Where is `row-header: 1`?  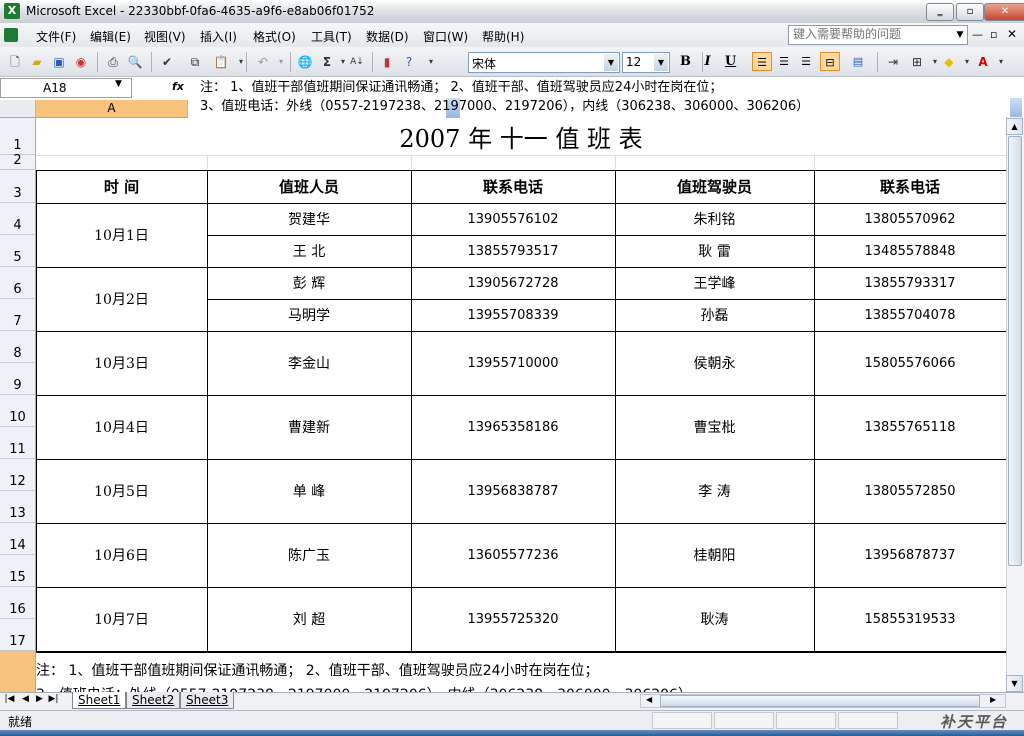
row-header: 1 is located at coordinates (18, 136).